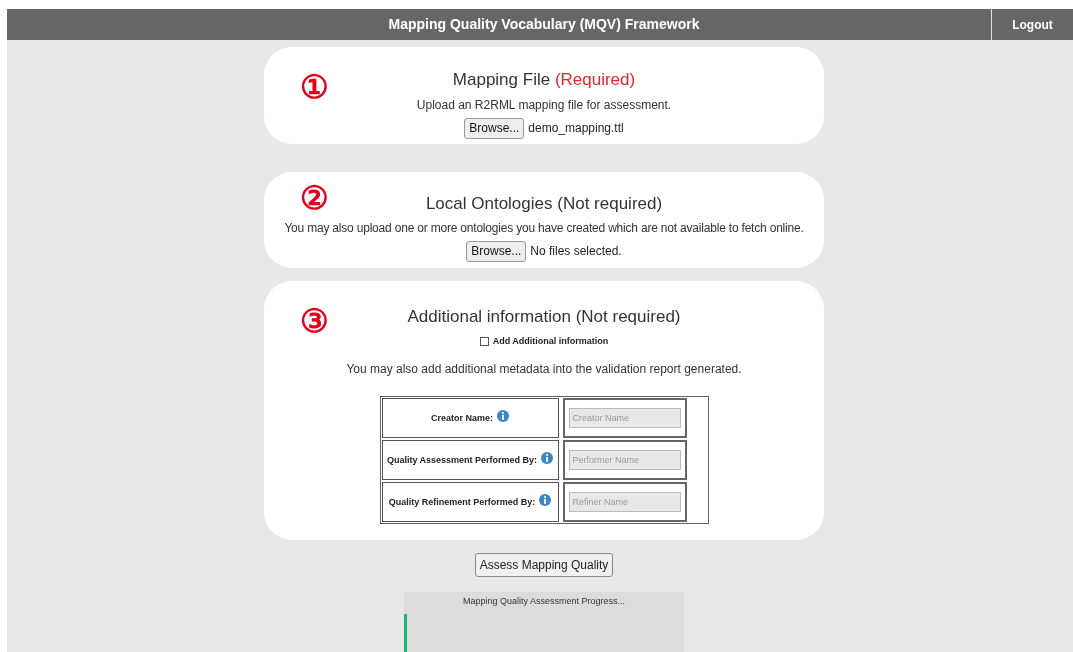 The height and width of the screenshot is (652, 1073). Describe the element at coordinates (624, 502) in the screenshot. I see `text-field: Refiner Name` at that location.